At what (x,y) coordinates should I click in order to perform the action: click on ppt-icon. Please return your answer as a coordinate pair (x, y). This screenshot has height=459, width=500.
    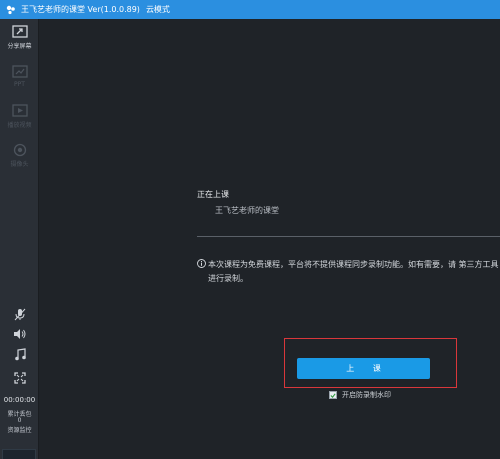
    Looking at the image, I should click on (19, 71).